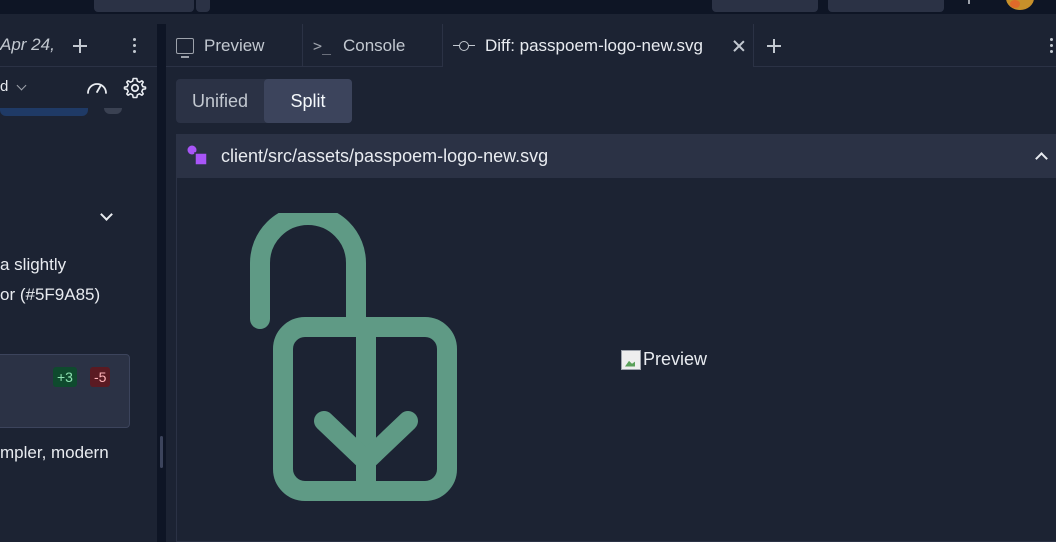 The width and height of the screenshot is (1056, 542). Describe the element at coordinates (65, 377) in the screenshot. I see `lines-added-badge: +3` at that location.